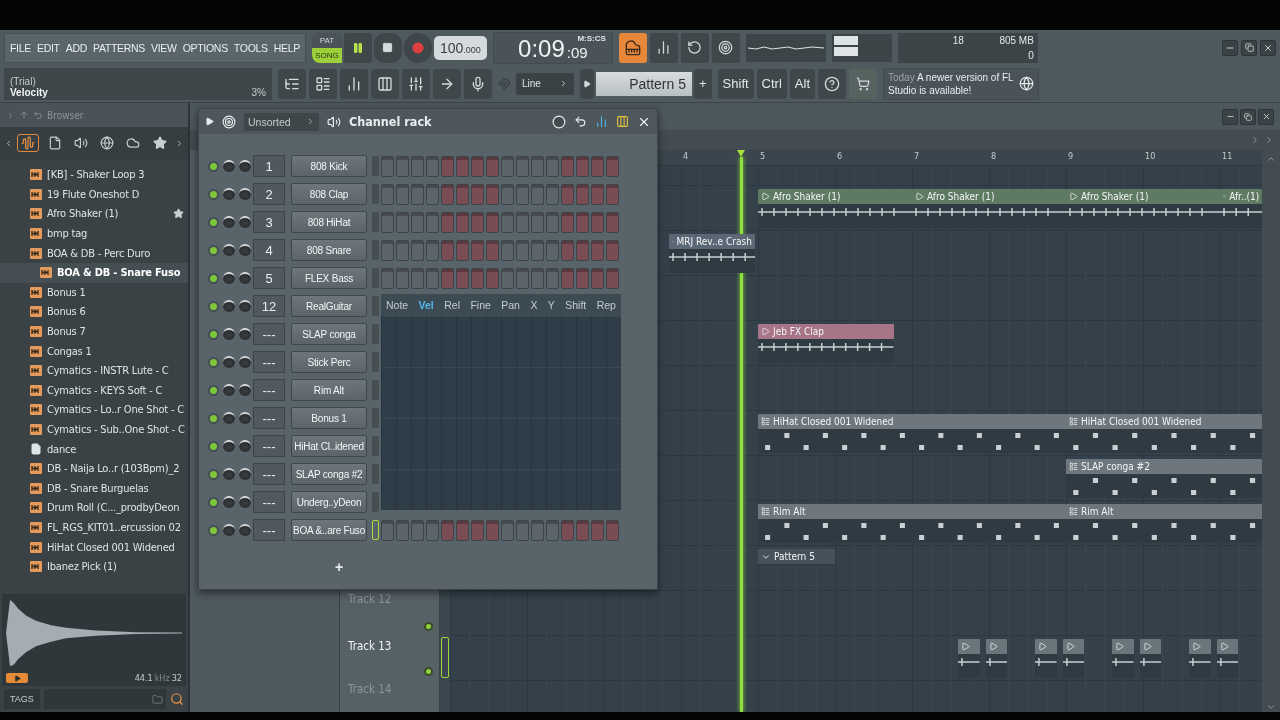 The image size is (1280, 720). What do you see at coordinates (119, 47) in the screenshot?
I see `menu-item: PATTERNS` at bounding box center [119, 47].